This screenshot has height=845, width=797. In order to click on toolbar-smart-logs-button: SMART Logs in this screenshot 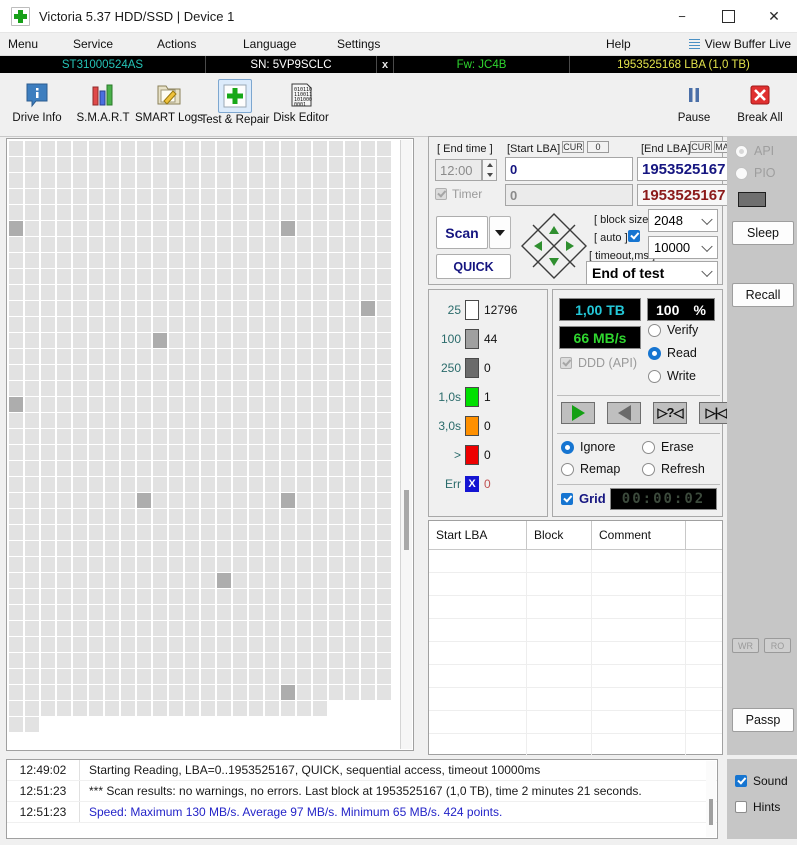, I will do `click(169, 100)`.